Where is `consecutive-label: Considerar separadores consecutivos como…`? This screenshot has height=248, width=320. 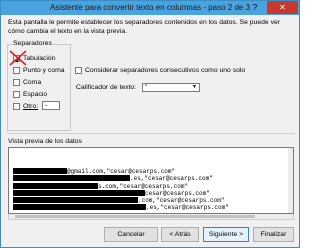 consecutive-label: Considerar separadores consecutivos como… is located at coordinates (165, 70).